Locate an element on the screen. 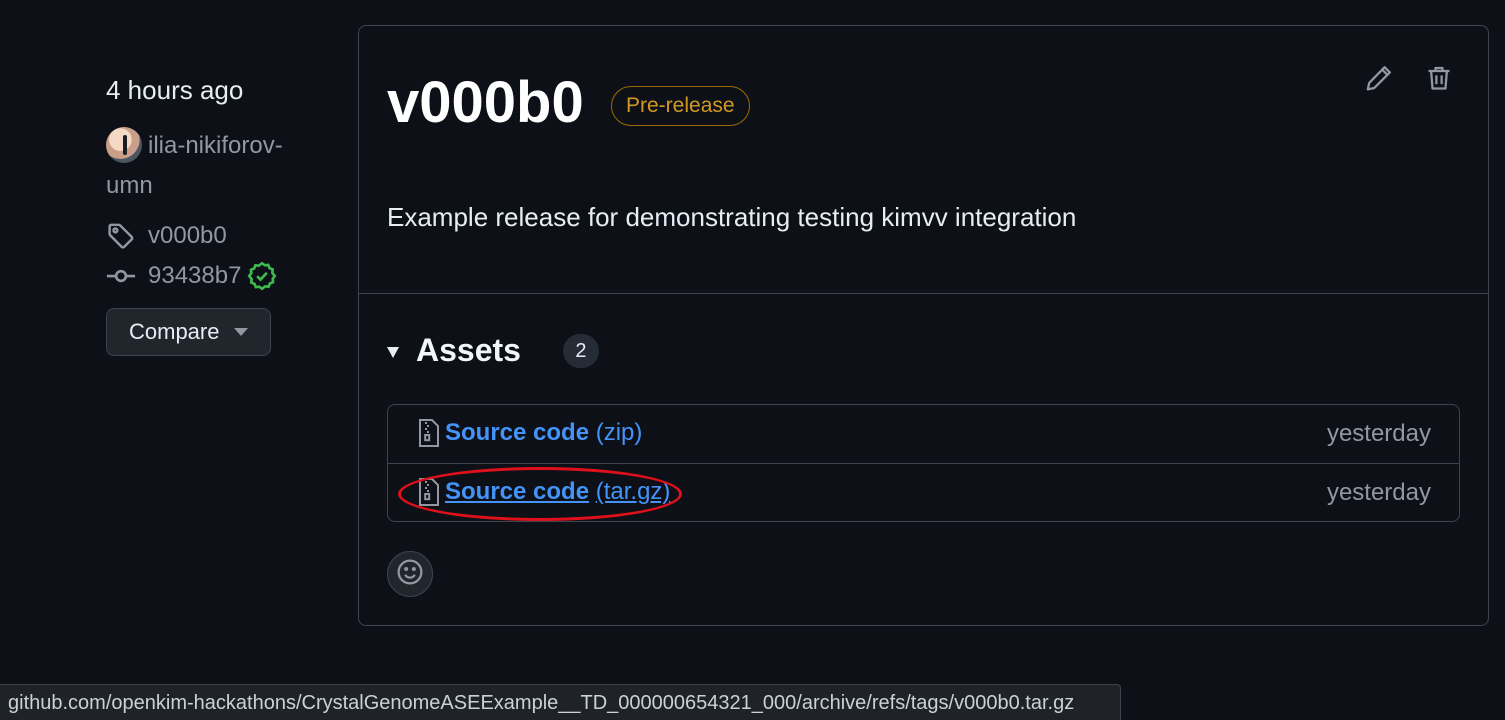 This screenshot has height=720, width=1505. assets-heading: Assets is located at coordinates (468, 350).